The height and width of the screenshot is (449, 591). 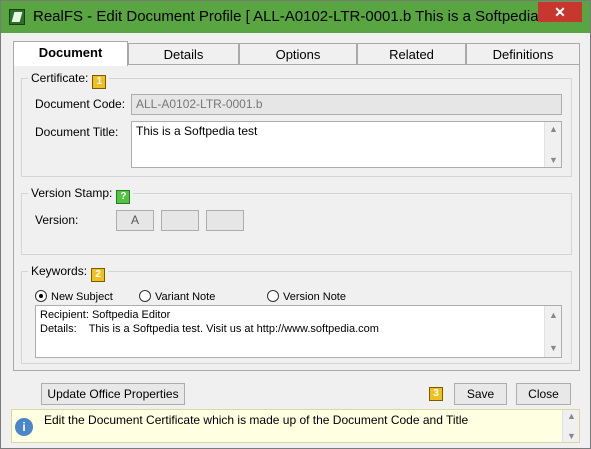 I want to click on certificate-label: Certificate: 1, so click(x=69, y=80).